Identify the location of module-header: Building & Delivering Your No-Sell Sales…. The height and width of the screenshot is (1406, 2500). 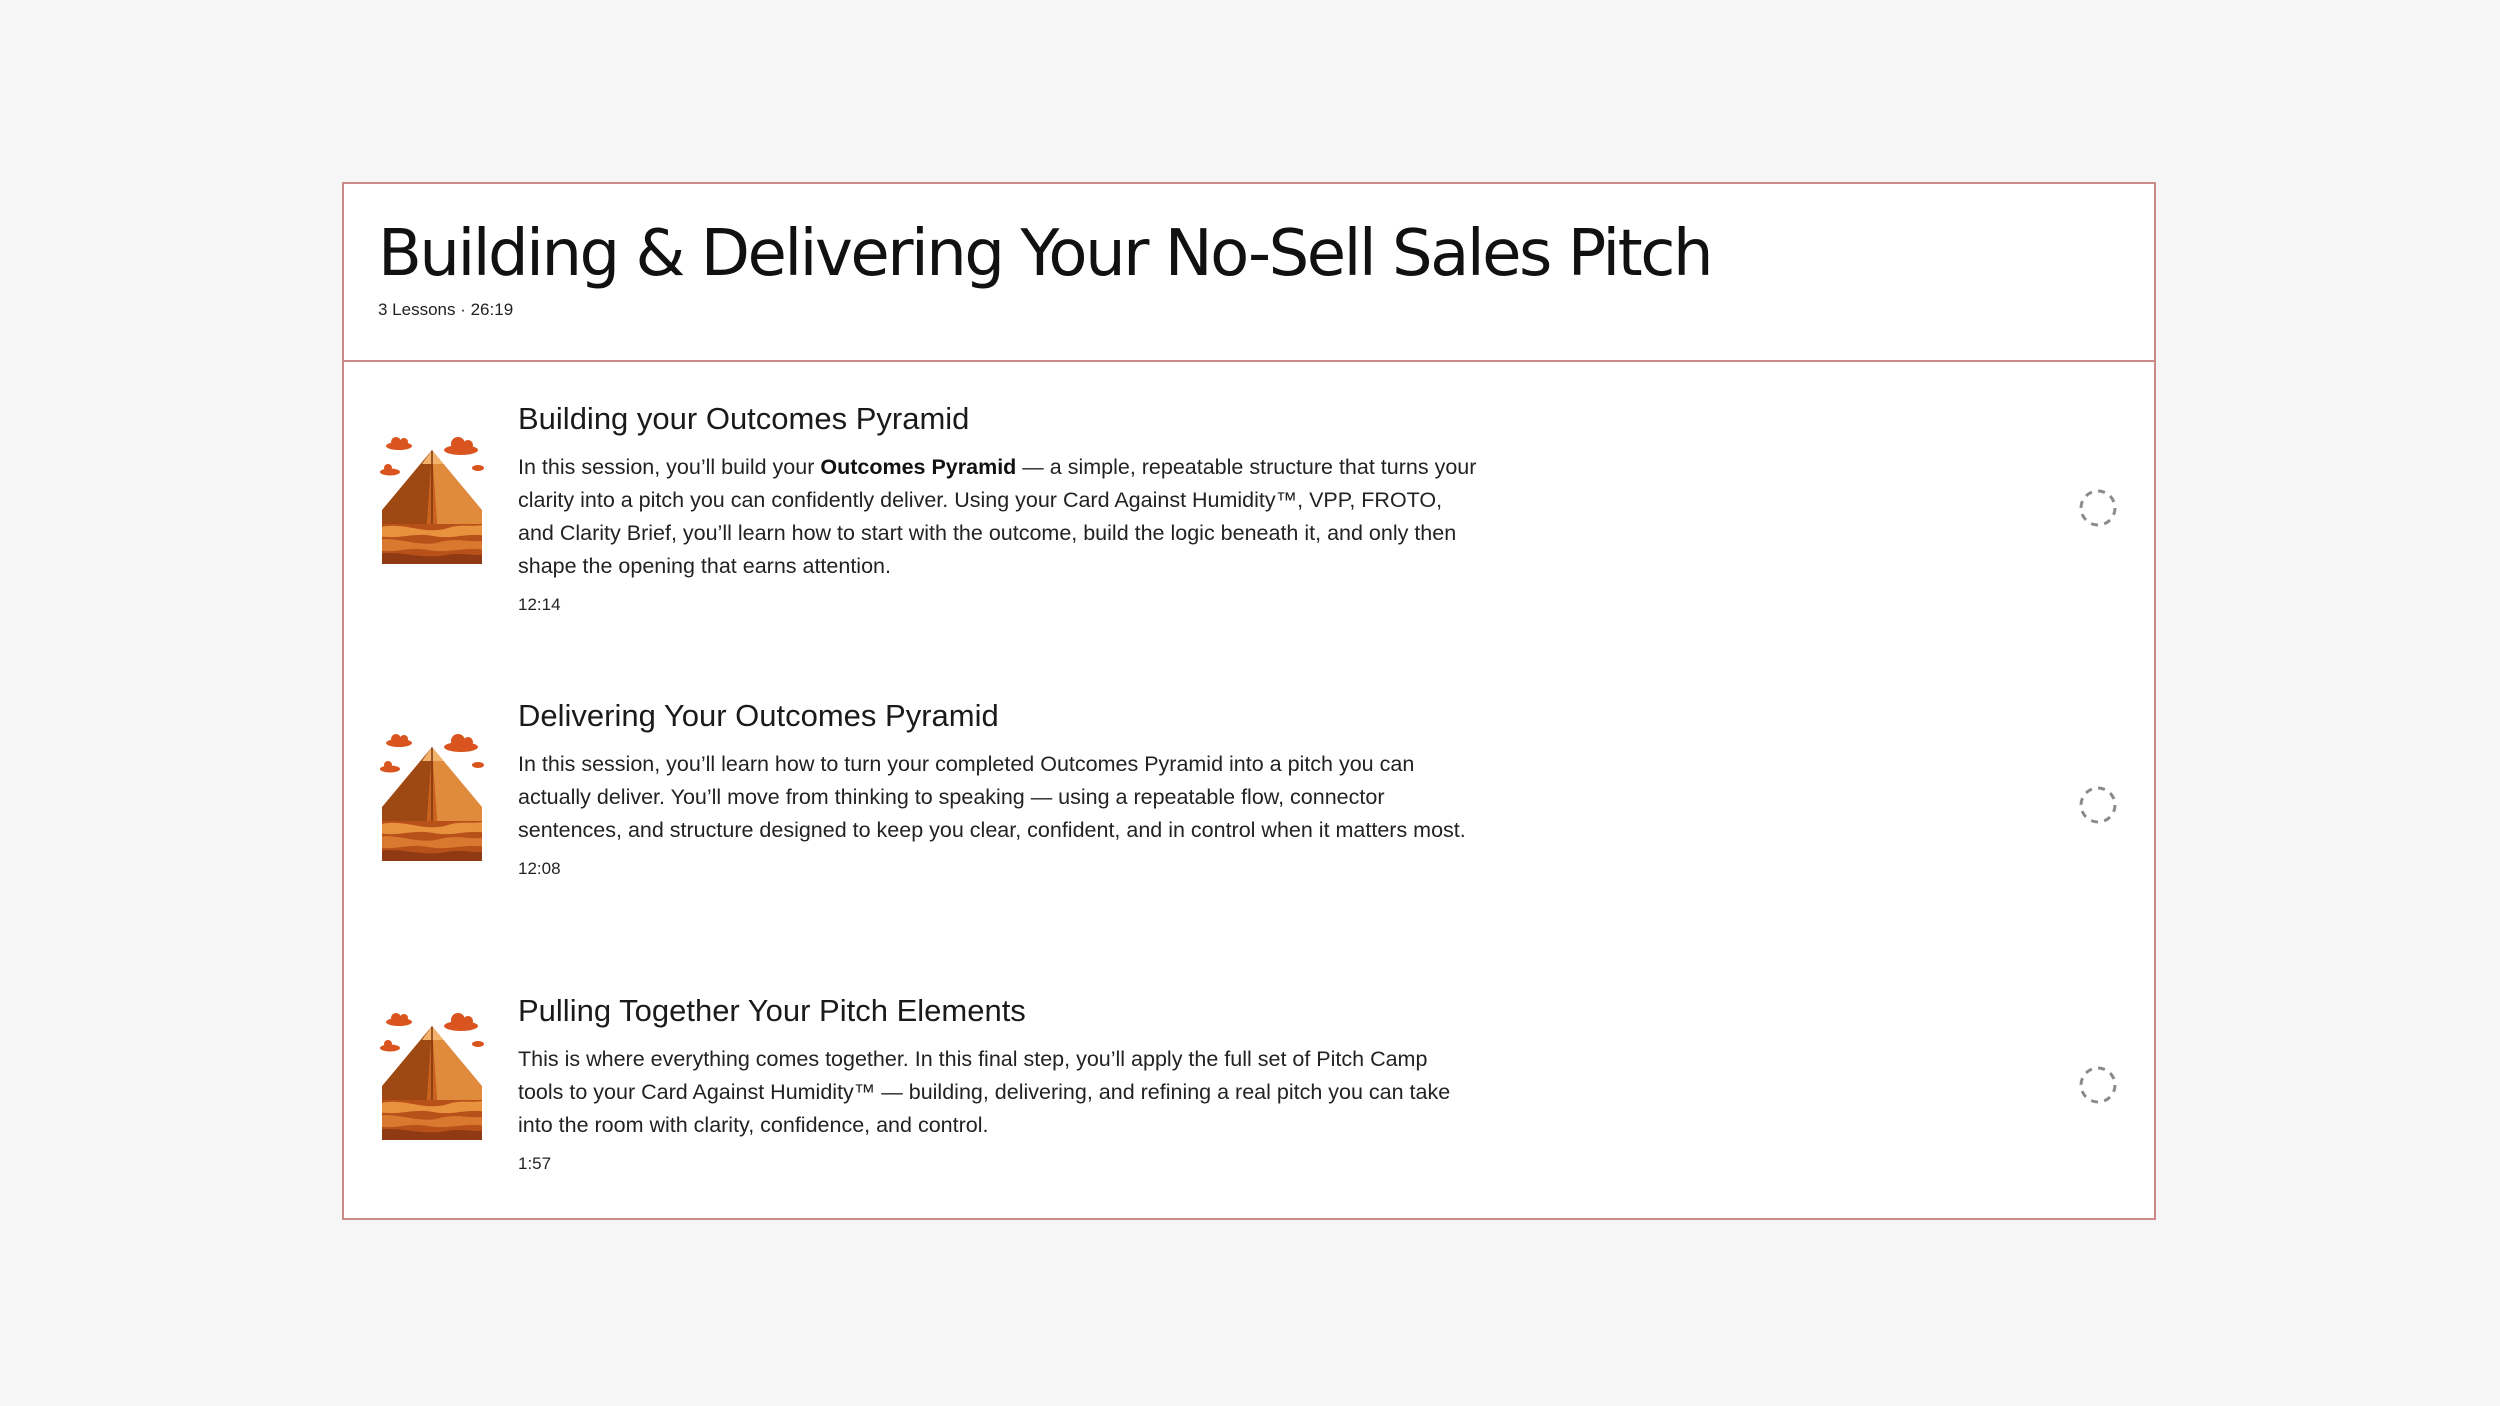
(1249, 273).